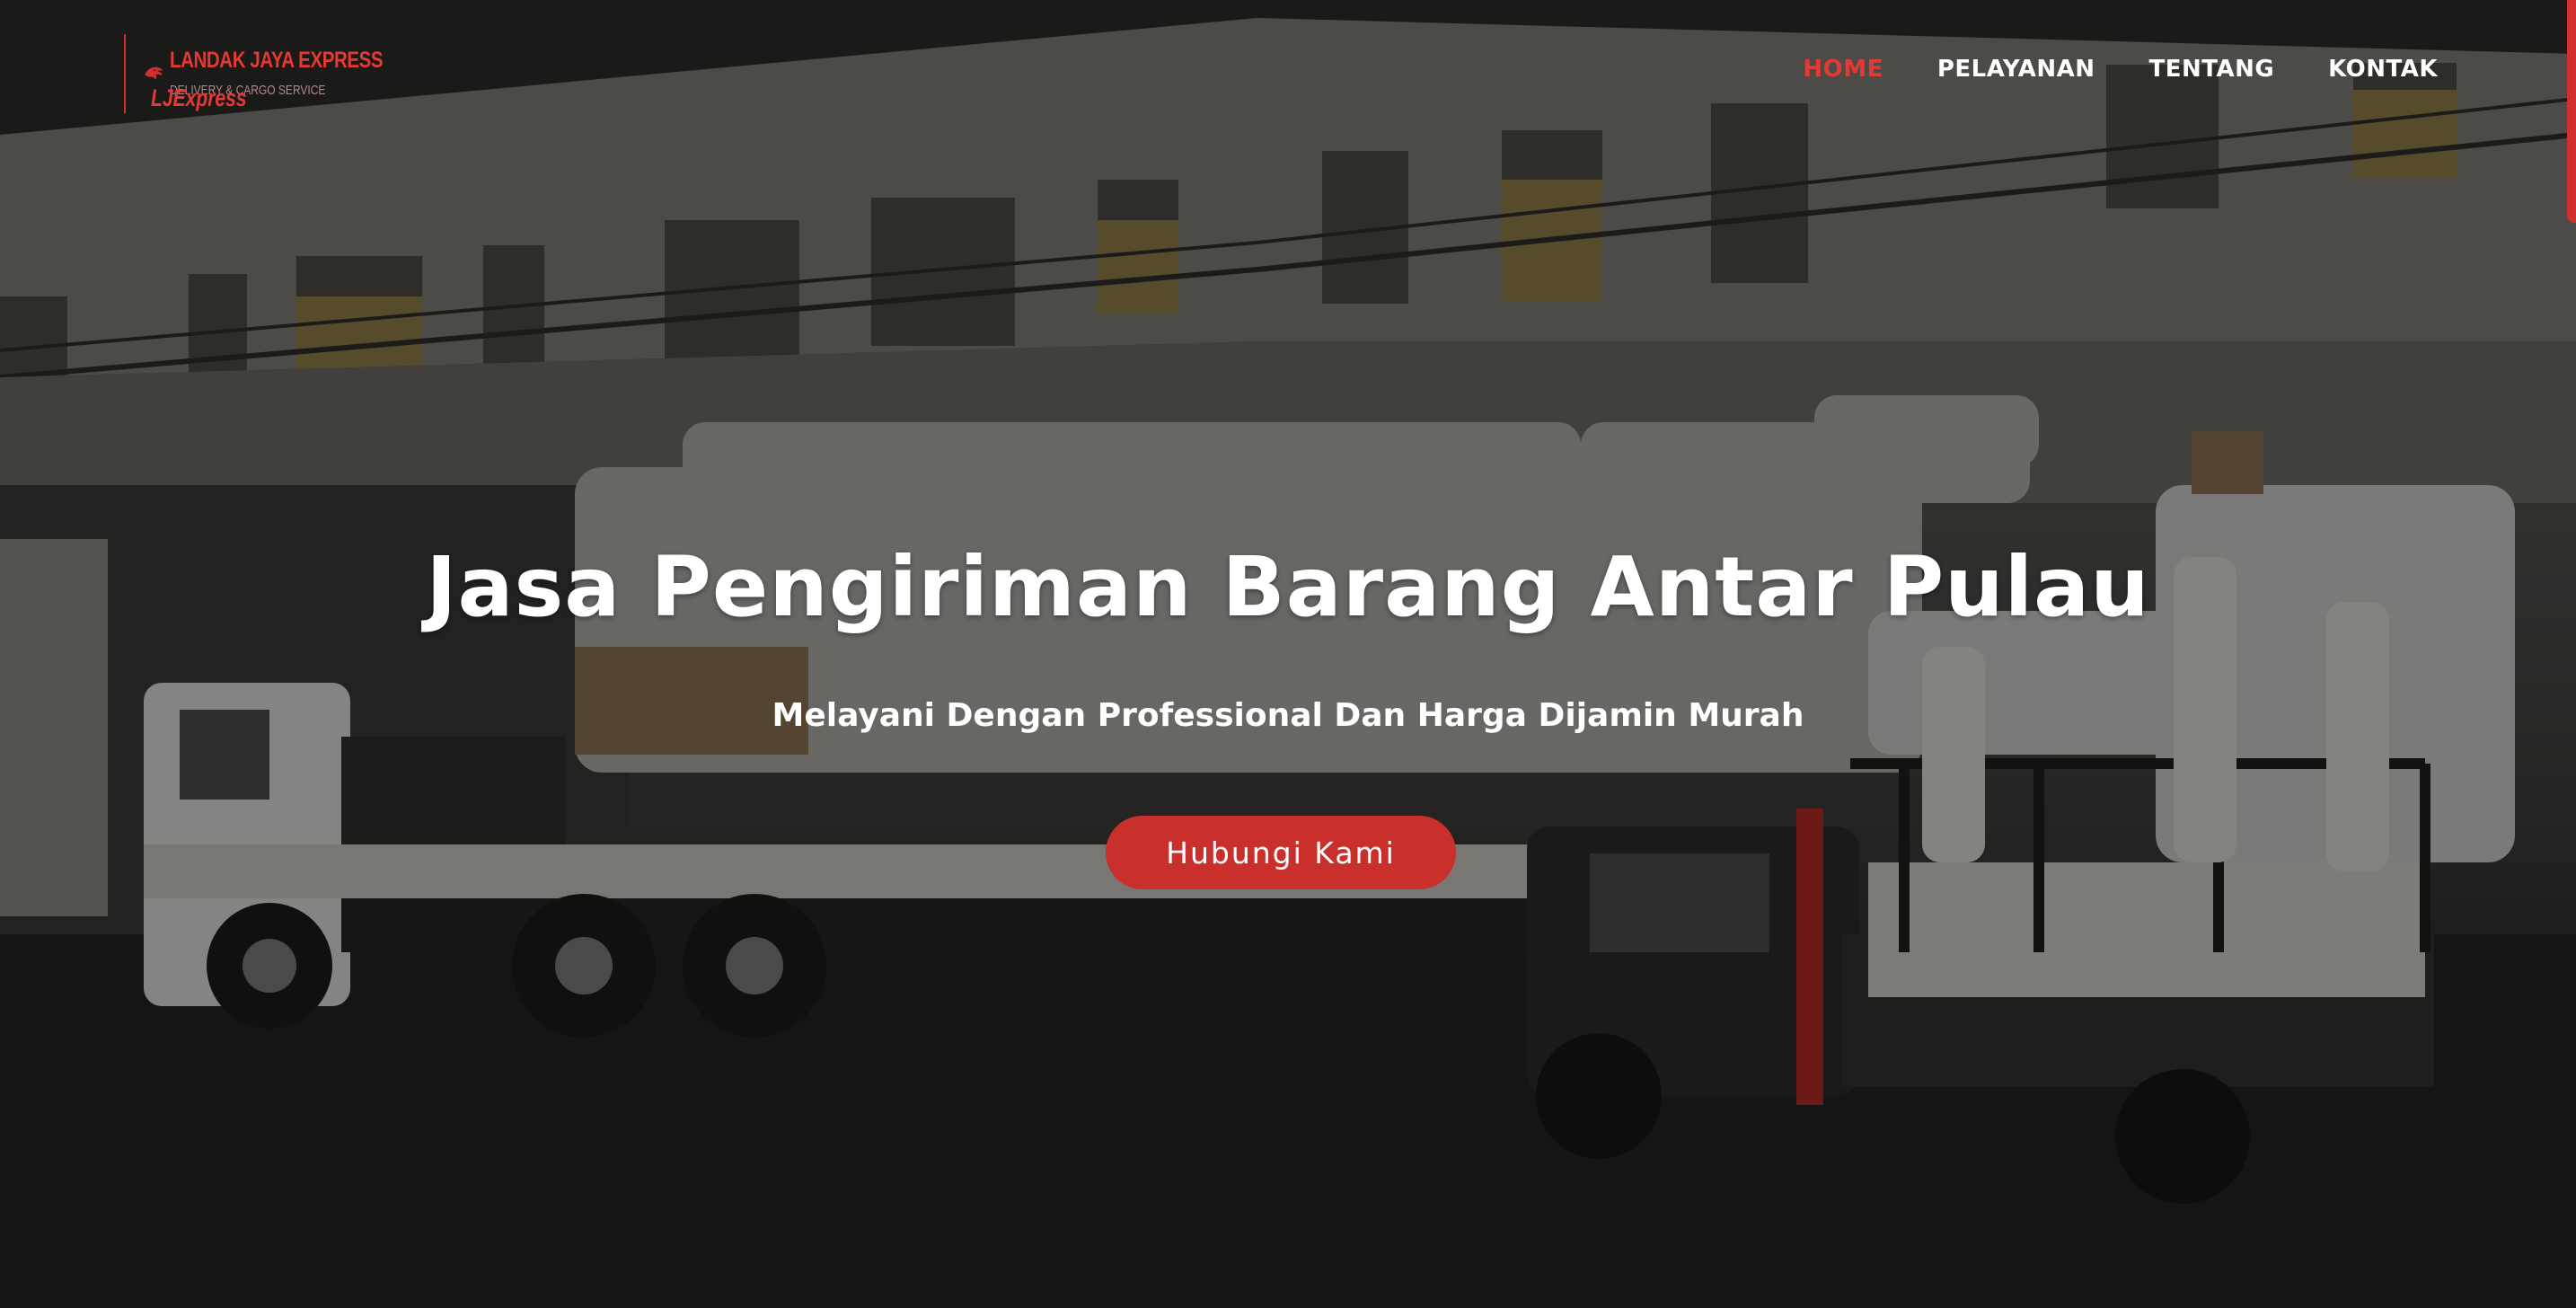 The height and width of the screenshot is (1308, 2576). I want to click on logo-title: LANDAK JAYA EXPRESS, so click(276, 60).